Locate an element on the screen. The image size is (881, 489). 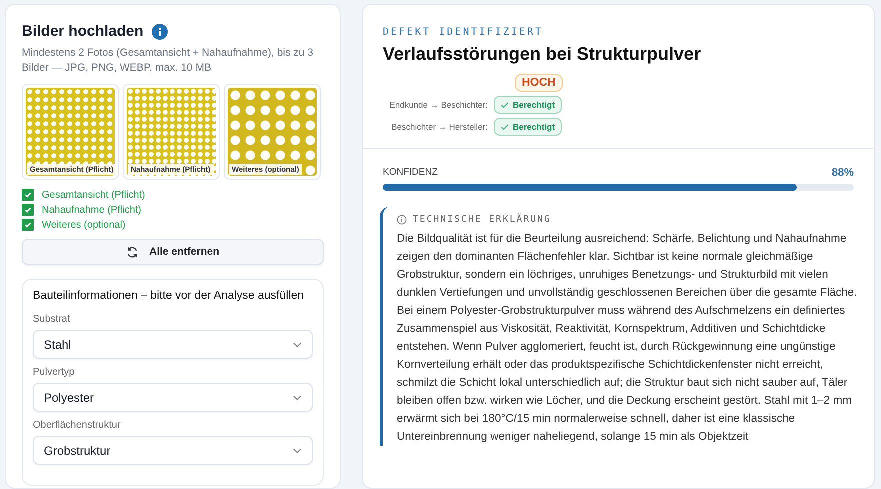
claim-label: Endkunde → Beschichter: is located at coordinates (438, 105).